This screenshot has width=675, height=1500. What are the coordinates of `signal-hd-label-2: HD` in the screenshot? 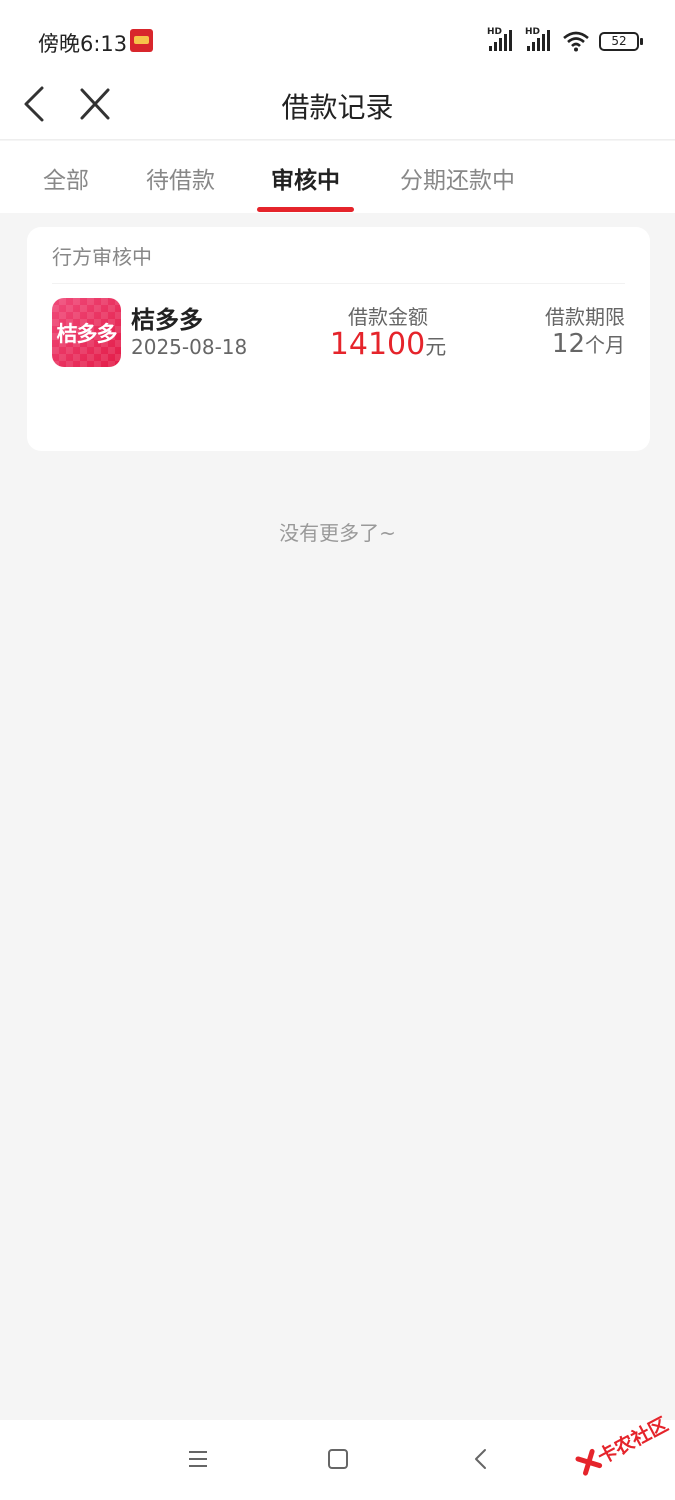 It's located at (533, 32).